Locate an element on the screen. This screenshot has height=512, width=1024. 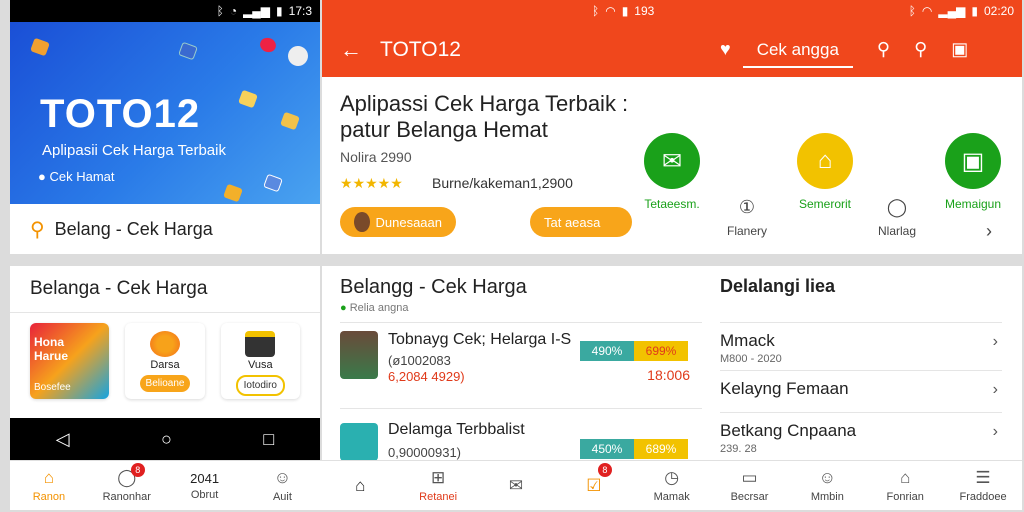
item-sub2: 6,2084 4929) is located at coordinates (426, 376).